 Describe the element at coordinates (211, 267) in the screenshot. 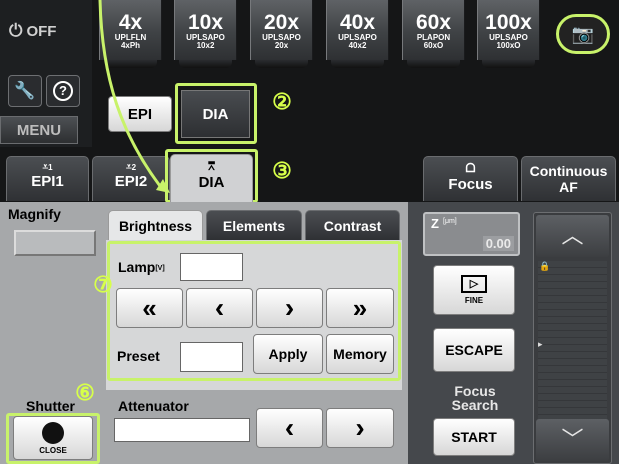

I see `lamp-value-field` at that location.